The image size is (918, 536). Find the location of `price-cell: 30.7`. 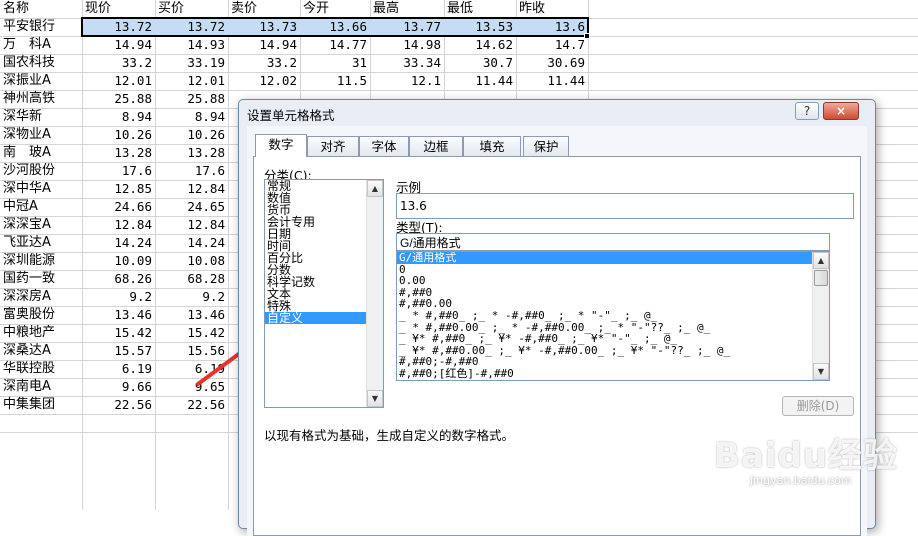

price-cell: 30.7 is located at coordinates (480, 63).